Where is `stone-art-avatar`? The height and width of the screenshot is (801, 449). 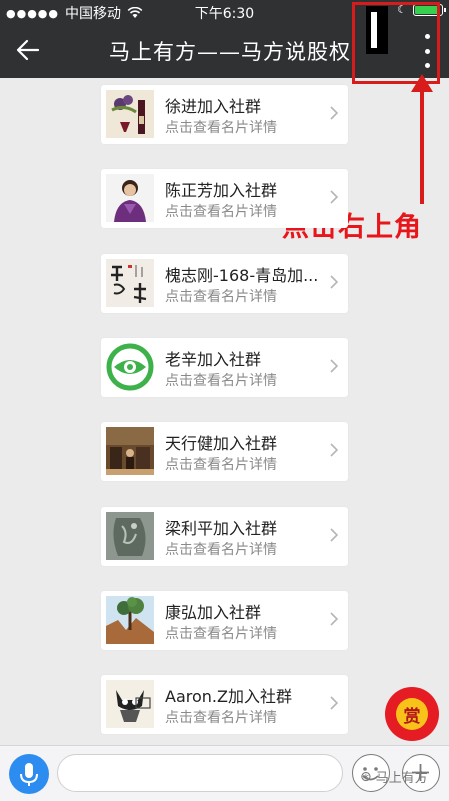 stone-art-avatar is located at coordinates (130, 536).